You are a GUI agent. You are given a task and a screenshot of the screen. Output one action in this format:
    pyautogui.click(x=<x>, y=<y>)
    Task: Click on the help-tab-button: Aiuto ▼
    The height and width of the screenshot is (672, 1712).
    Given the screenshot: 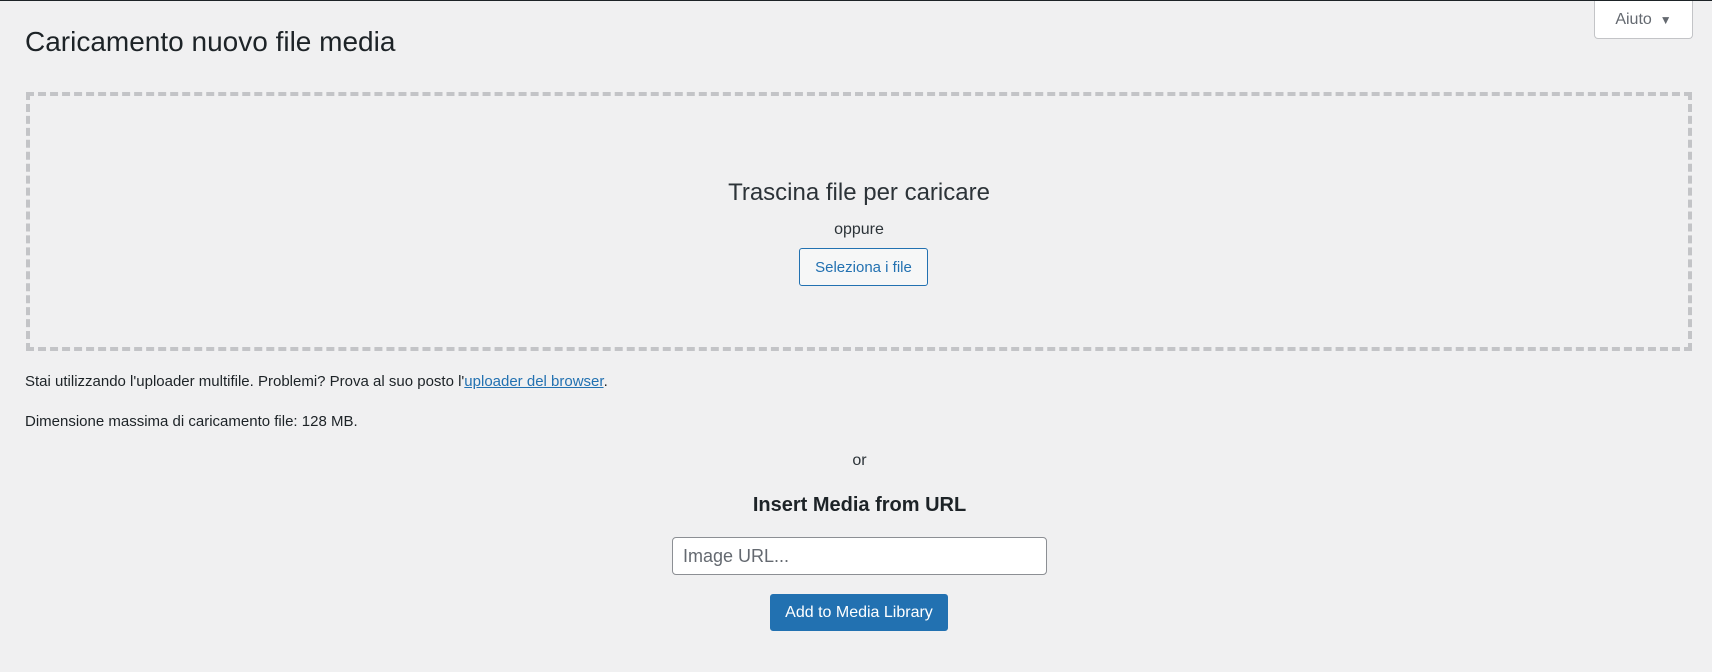 What is the action you would take?
    pyautogui.click(x=1643, y=20)
    